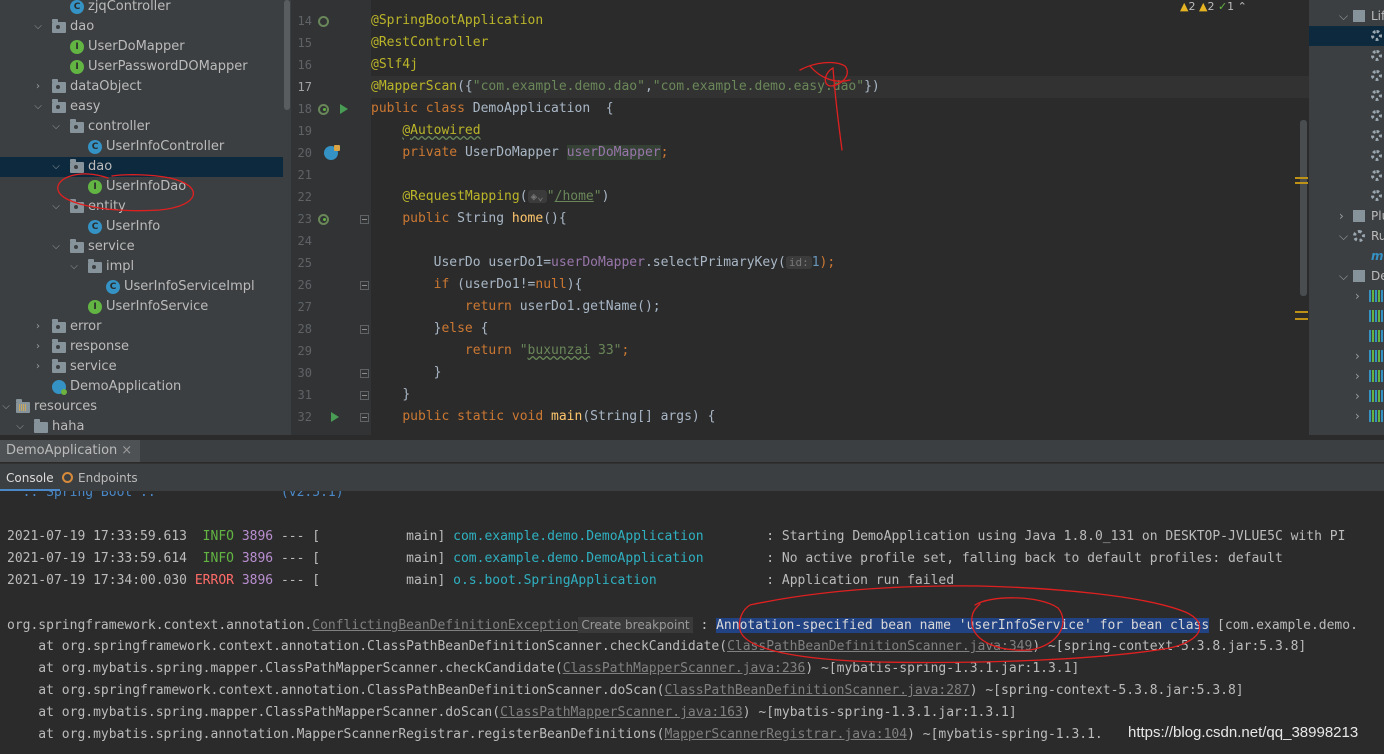 Image resolution: width=1384 pixels, height=754 pixels. What do you see at coordinates (141, 407) in the screenshot?
I see `tree-item-resources: ⌵ resources` at bounding box center [141, 407].